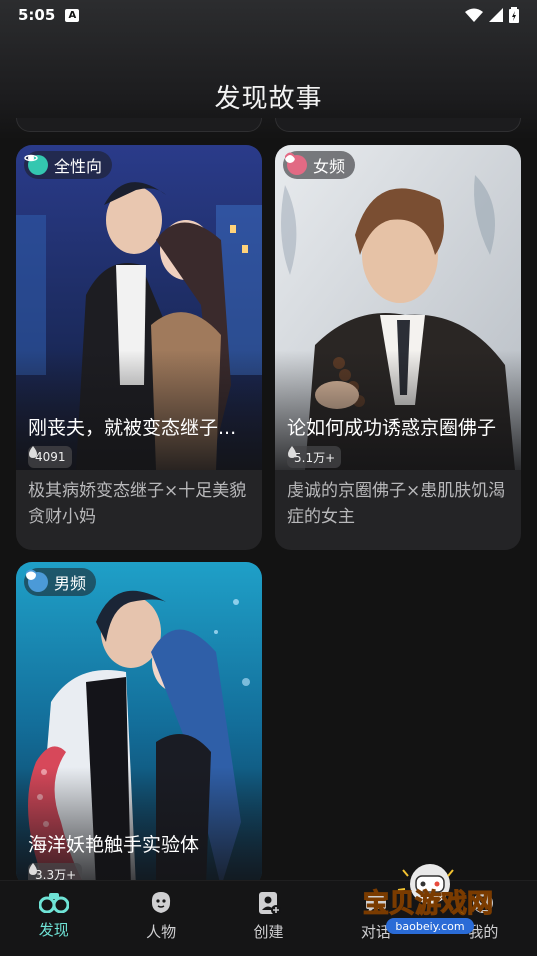  I want to click on wifi-icon, so click(474, 15).